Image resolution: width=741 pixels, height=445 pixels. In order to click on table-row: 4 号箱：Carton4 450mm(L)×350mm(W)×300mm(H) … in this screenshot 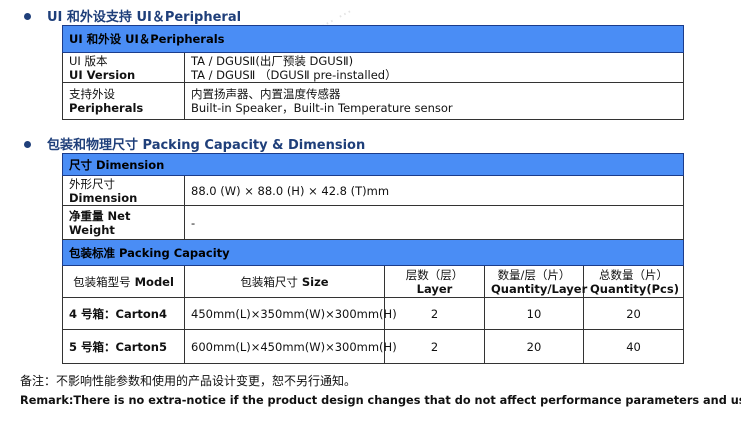, I will do `click(373, 313)`.